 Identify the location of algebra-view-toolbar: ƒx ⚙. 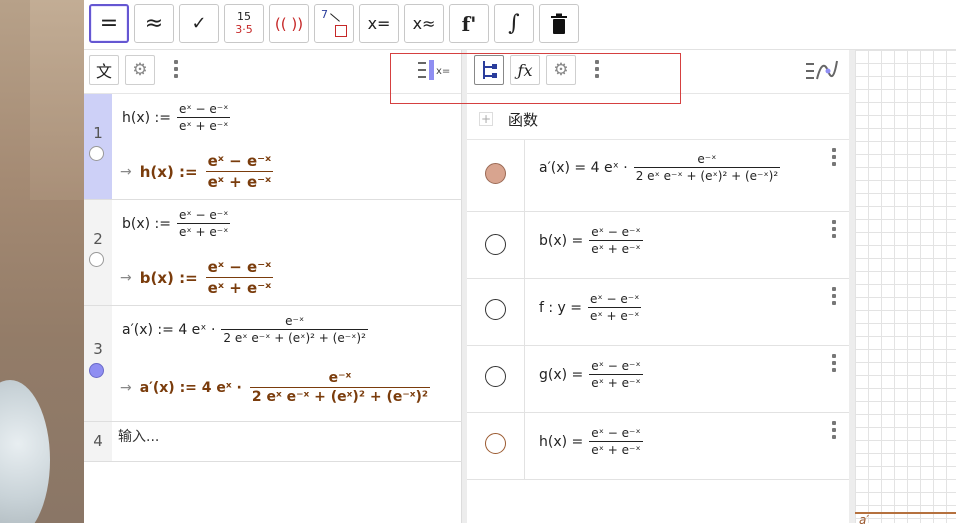
(658, 72).